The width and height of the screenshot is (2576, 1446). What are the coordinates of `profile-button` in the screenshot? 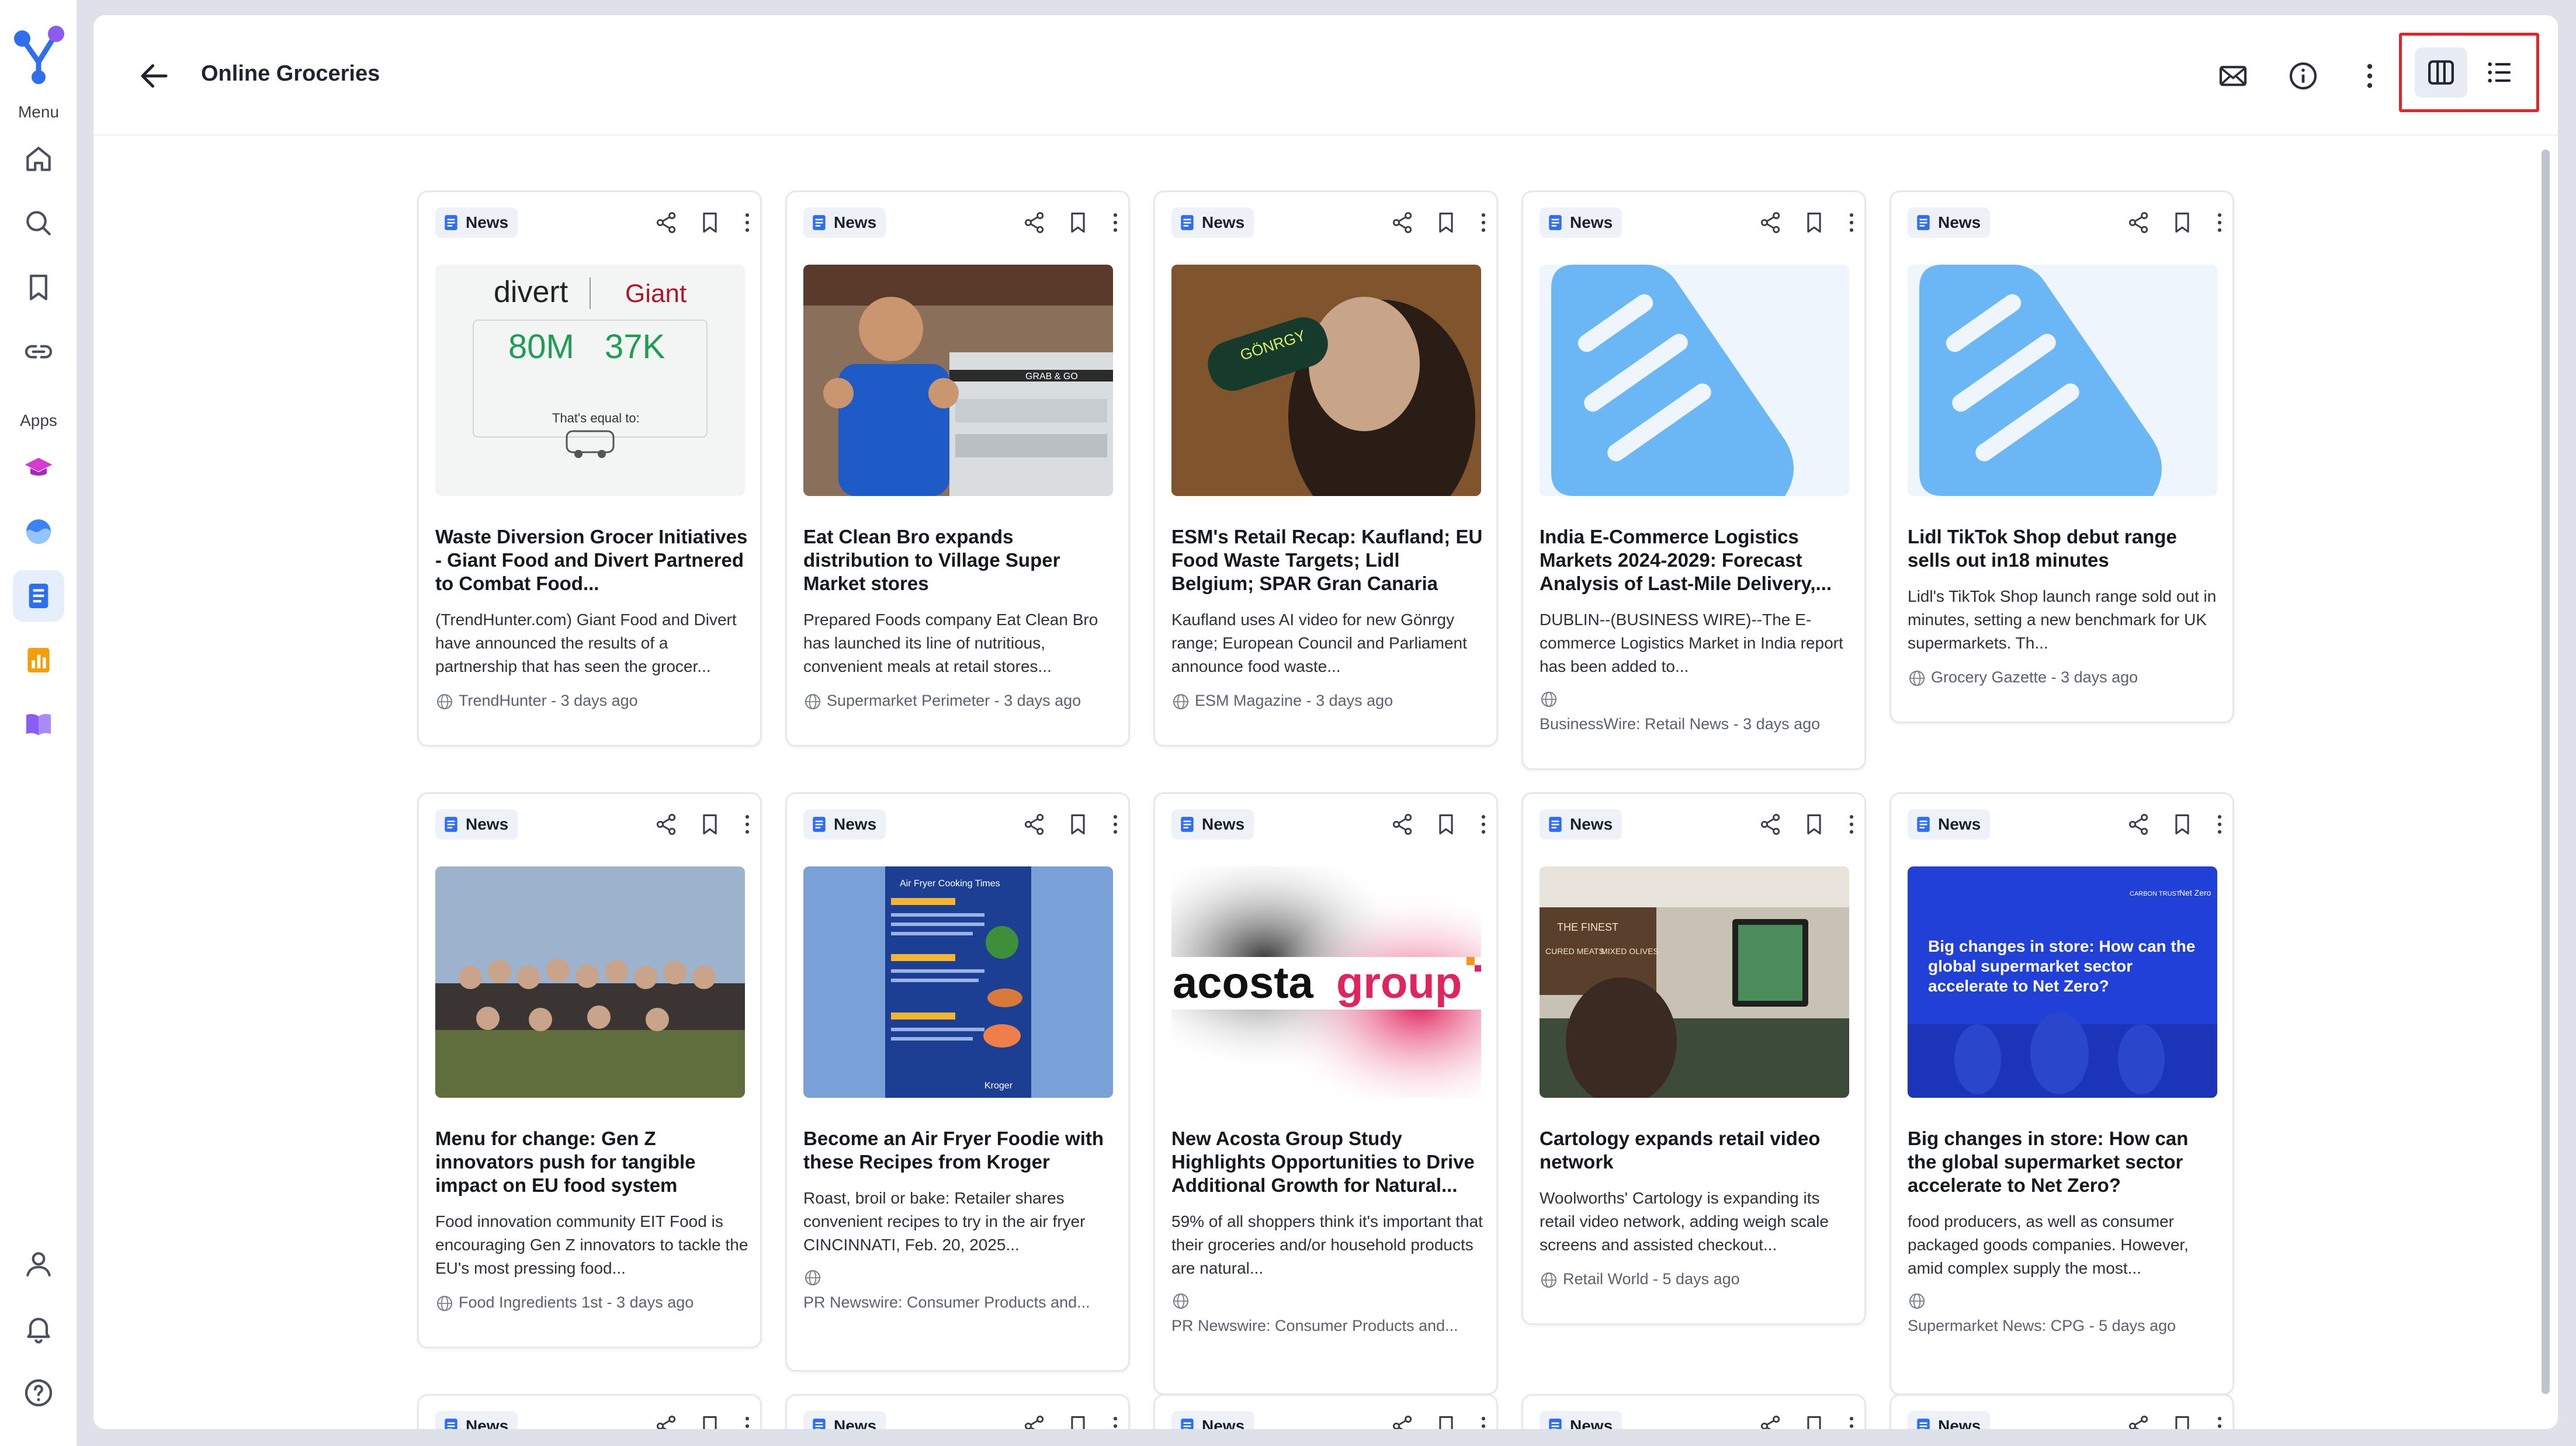 It's located at (38, 1264).